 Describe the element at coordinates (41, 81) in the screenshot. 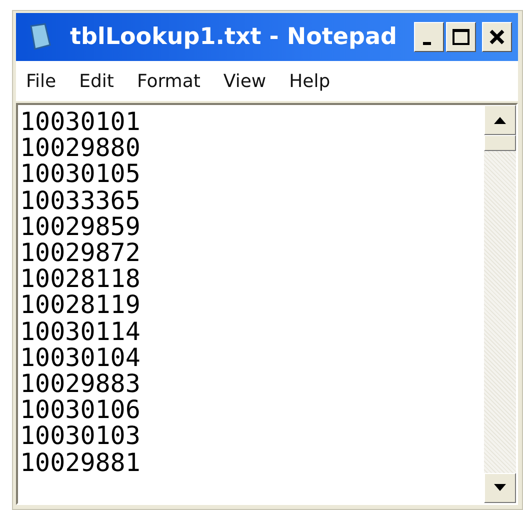

I see `menu-item: File` at that location.